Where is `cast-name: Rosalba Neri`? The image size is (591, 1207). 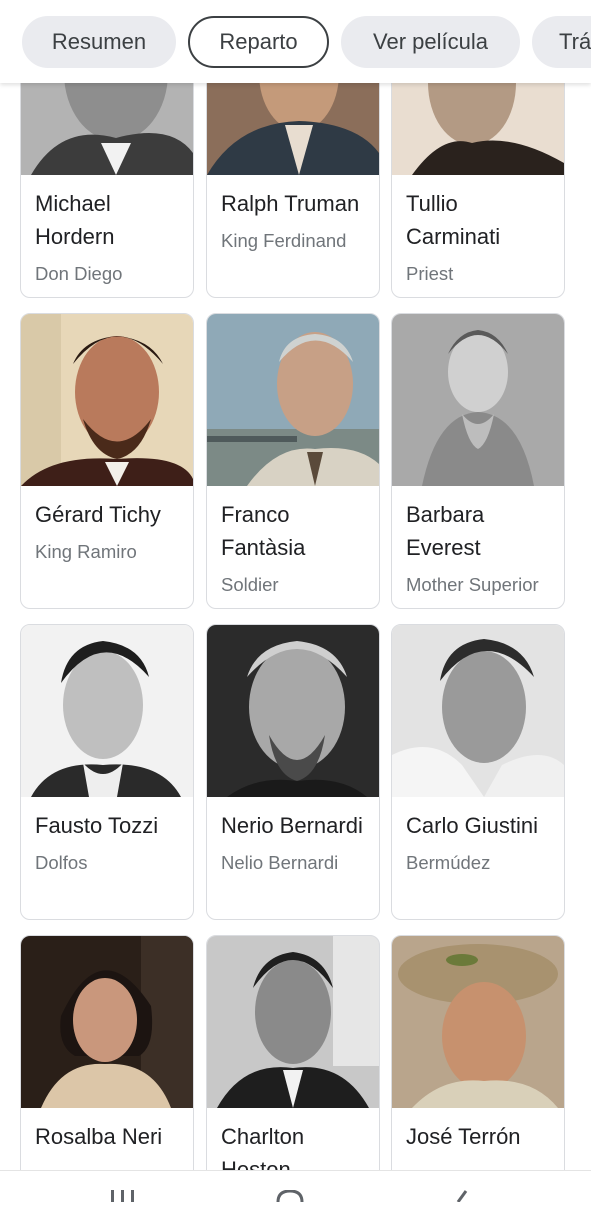
cast-name: Rosalba Neri is located at coordinates (99, 1136).